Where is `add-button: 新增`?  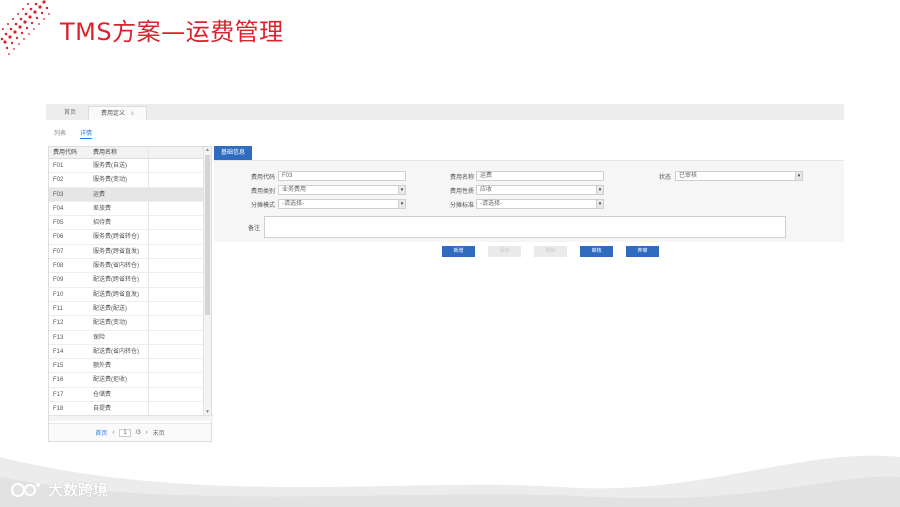 add-button: 新增 is located at coordinates (458, 251).